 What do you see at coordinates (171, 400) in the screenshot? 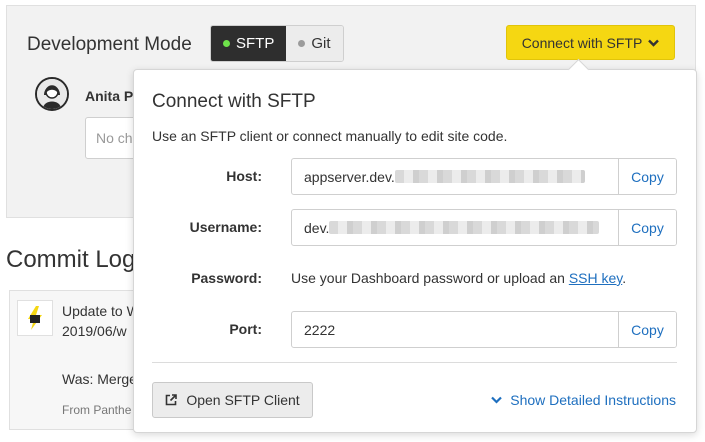
I see `external-link-icon` at bounding box center [171, 400].